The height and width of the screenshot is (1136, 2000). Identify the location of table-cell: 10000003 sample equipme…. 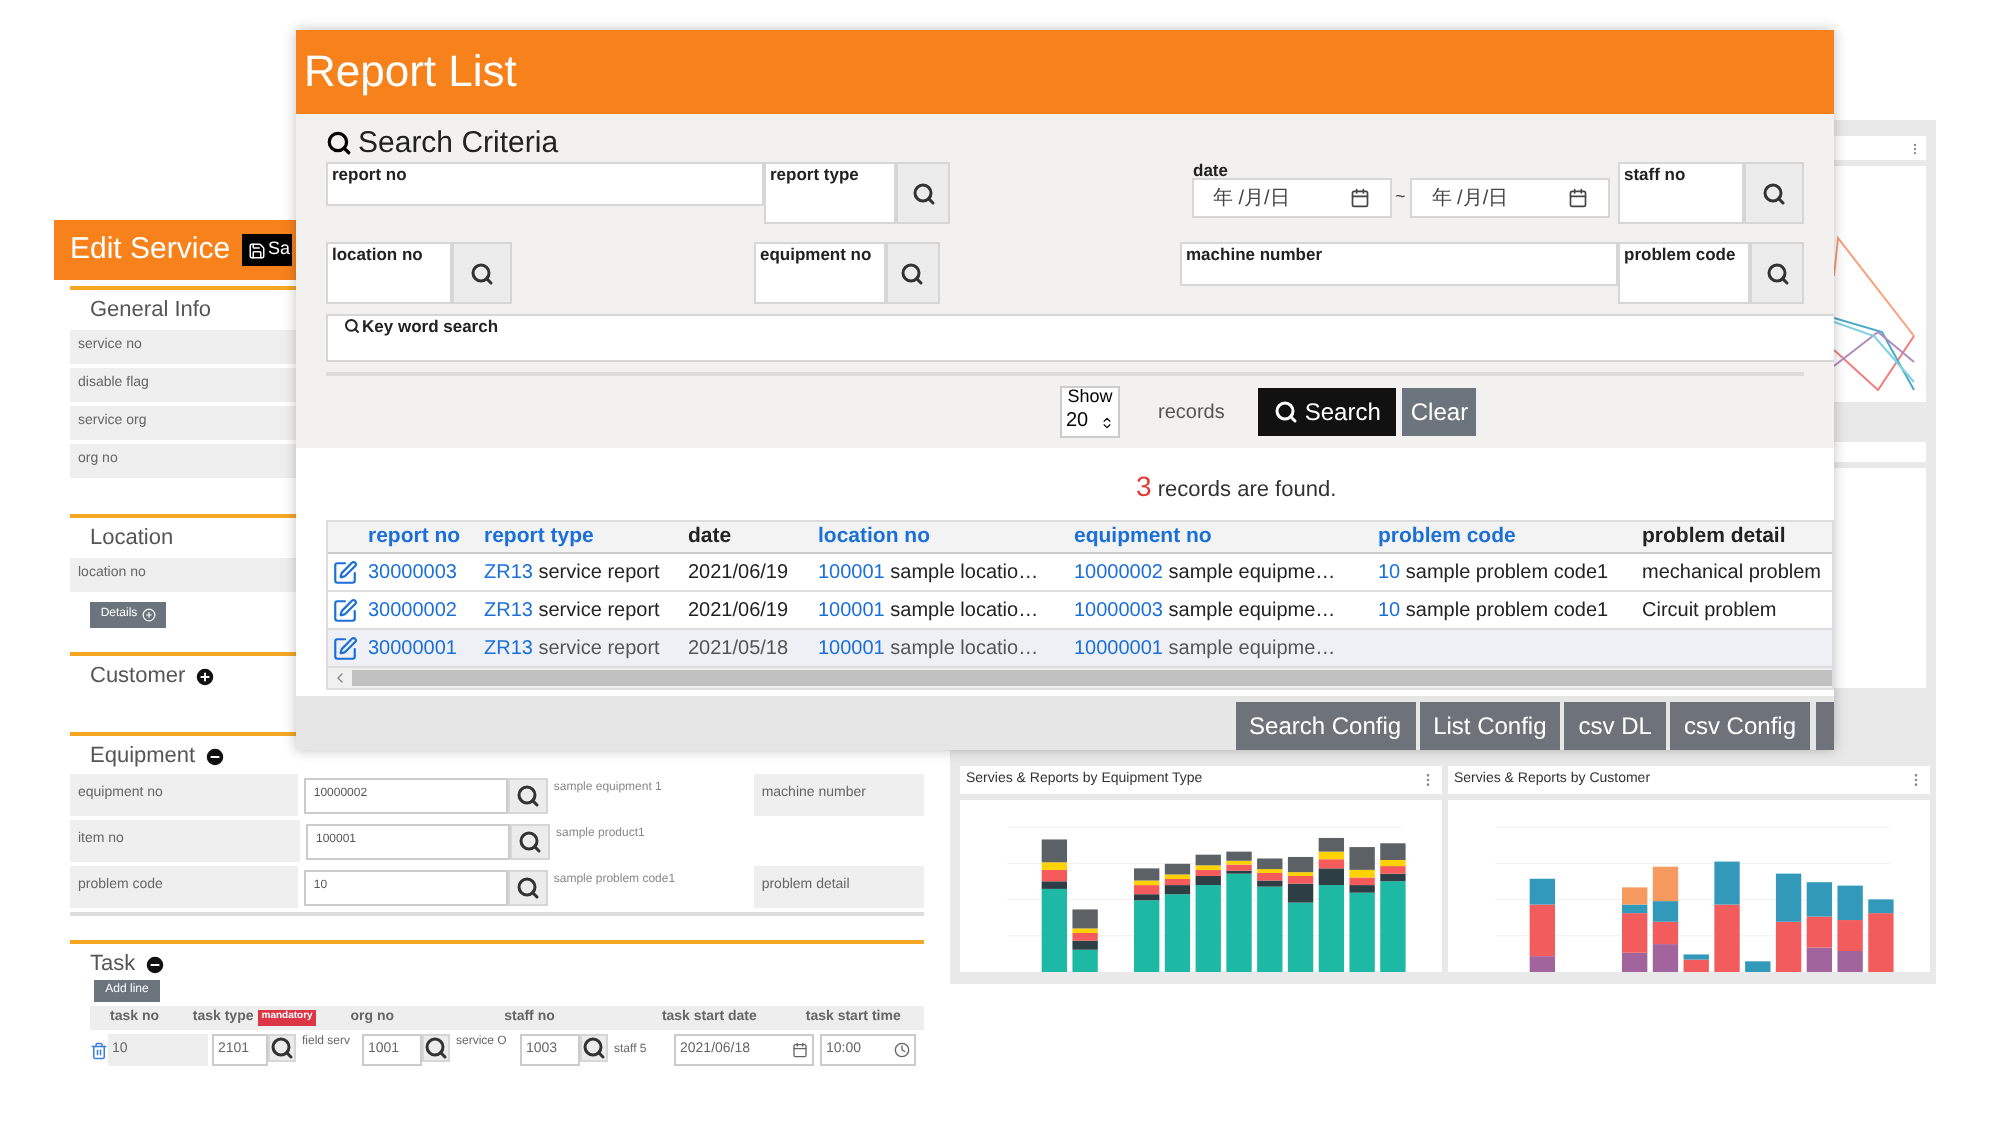
(1205, 610).